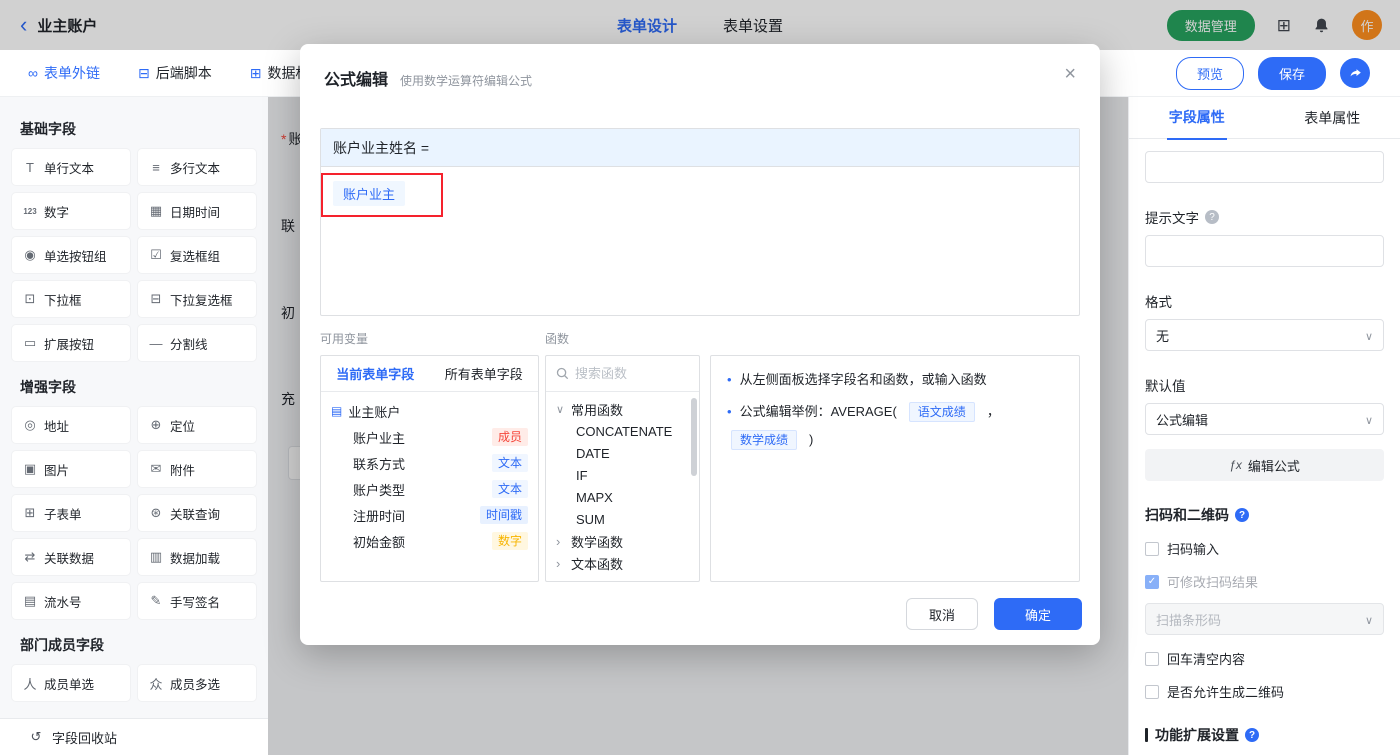 Image resolution: width=1400 pixels, height=755 pixels. Describe the element at coordinates (1264, 548) in the screenshot. I see `checkbox-scan-input: 扫码输入` at that location.